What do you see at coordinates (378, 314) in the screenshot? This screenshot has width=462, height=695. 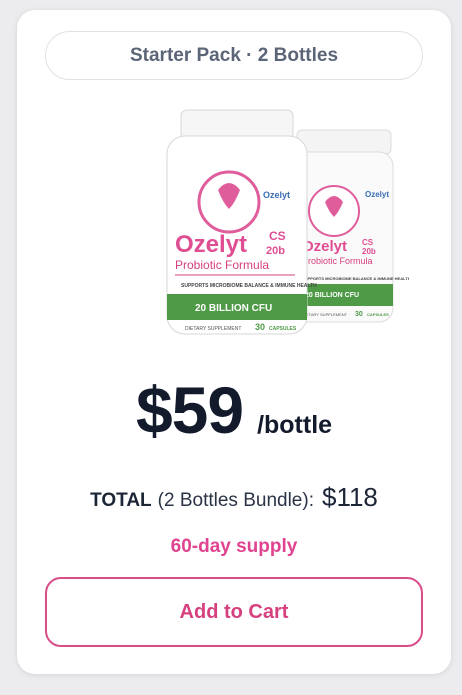 I see `back-count-unit: CAPSULES` at bounding box center [378, 314].